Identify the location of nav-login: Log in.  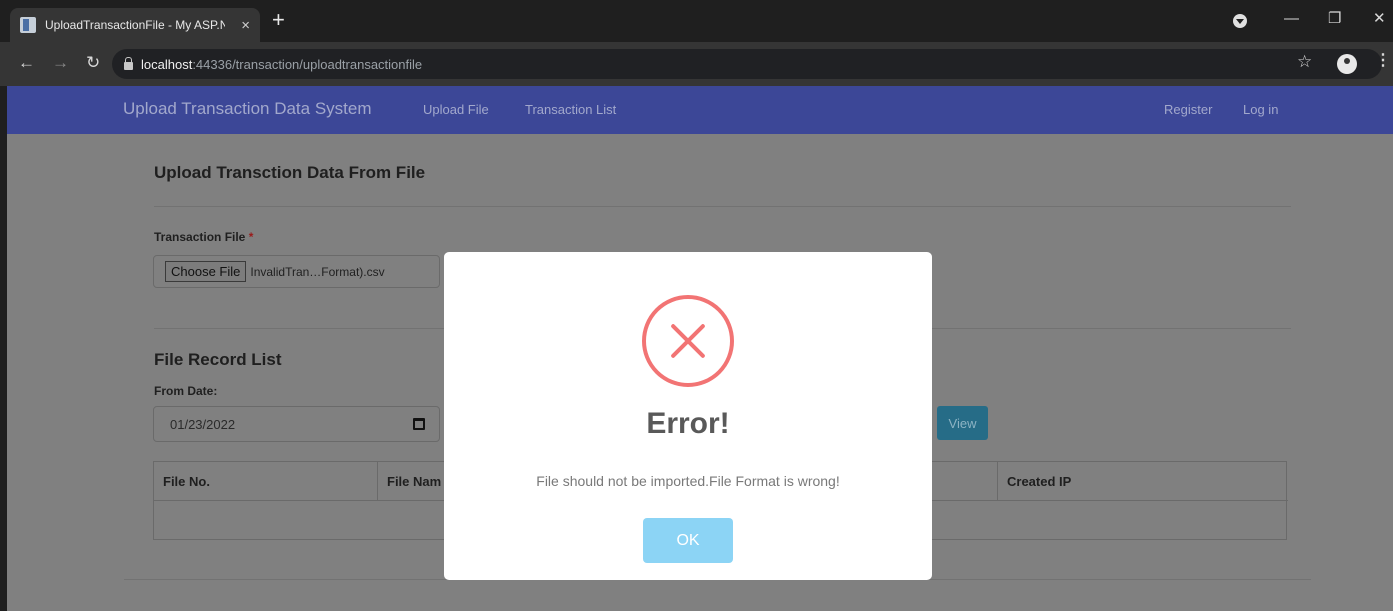
(1260, 109).